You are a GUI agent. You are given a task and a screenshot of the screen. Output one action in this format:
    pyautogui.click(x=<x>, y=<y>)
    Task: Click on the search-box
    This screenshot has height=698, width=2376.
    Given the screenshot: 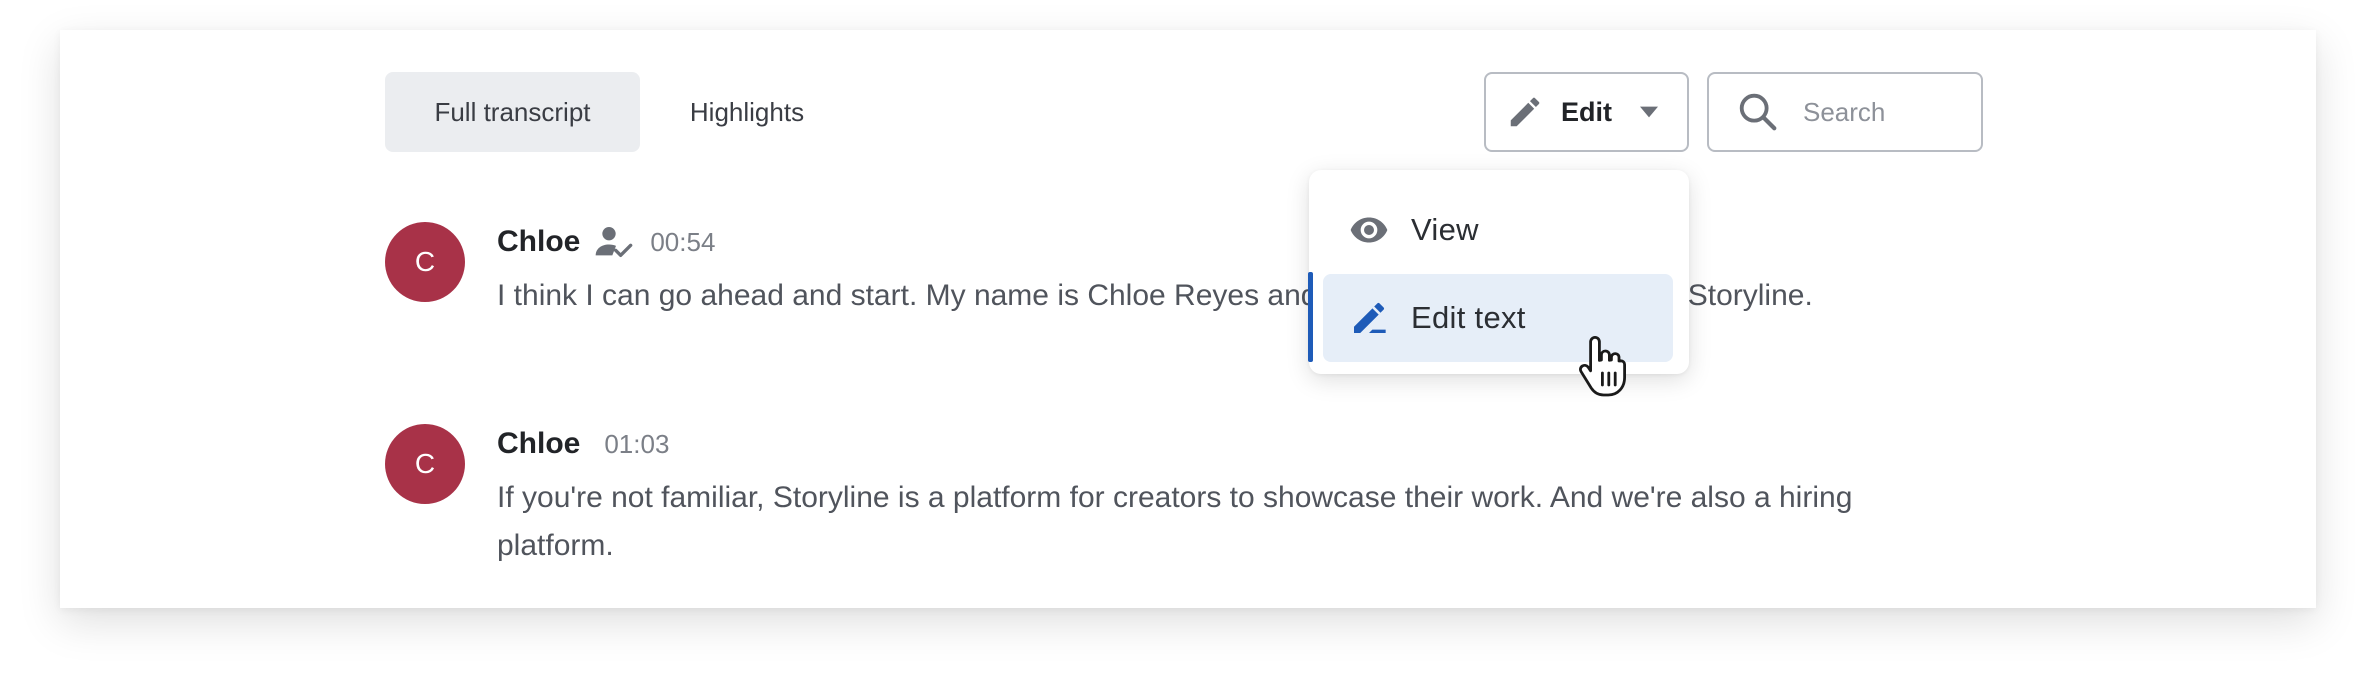 What is the action you would take?
    pyautogui.click(x=1845, y=112)
    